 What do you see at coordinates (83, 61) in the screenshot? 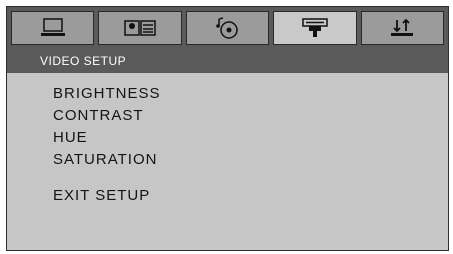
I see `section-title: VIDEO SETUP` at bounding box center [83, 61].